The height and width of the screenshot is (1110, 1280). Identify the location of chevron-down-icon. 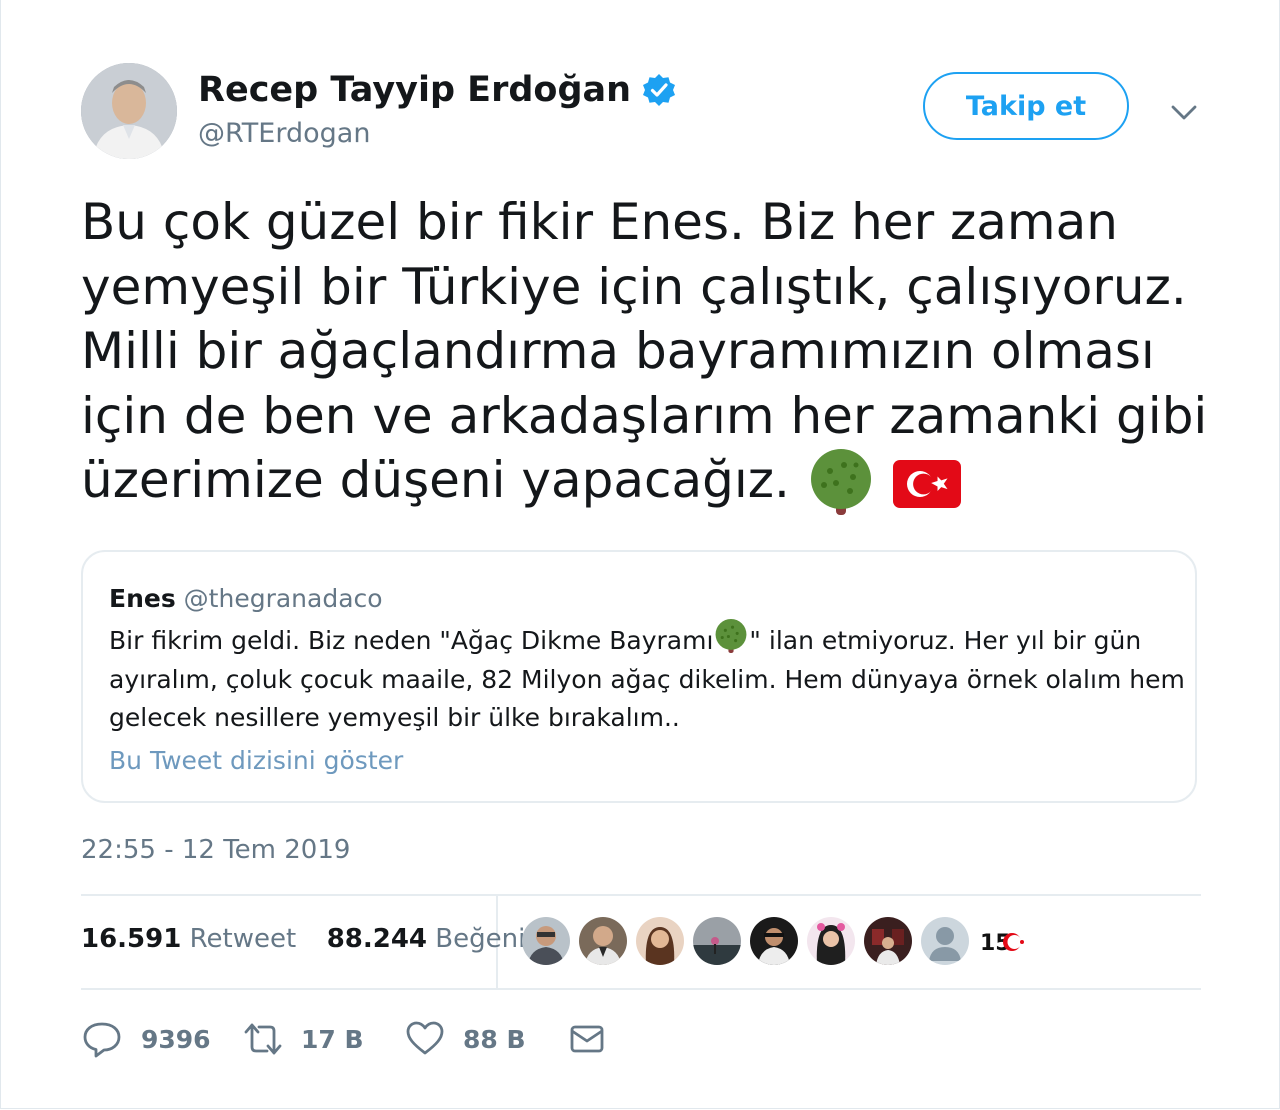
(1184, 112).